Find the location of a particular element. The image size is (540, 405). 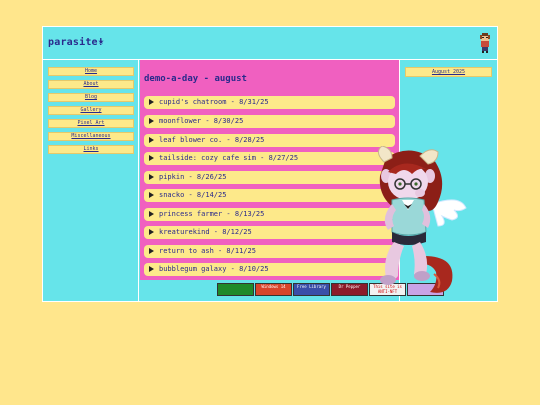

site-header: parasite! ★ is located at coordinates (270, 43).